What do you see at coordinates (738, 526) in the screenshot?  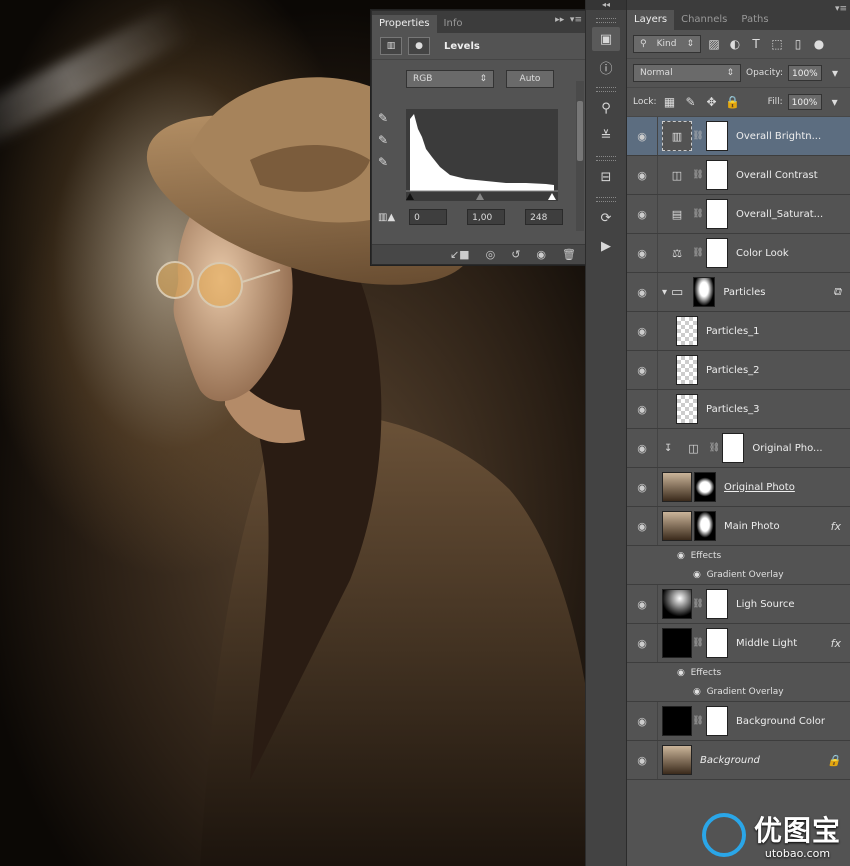 I see `layer-row: ◉ Main Photo fx` at bounding box center [738, 526].